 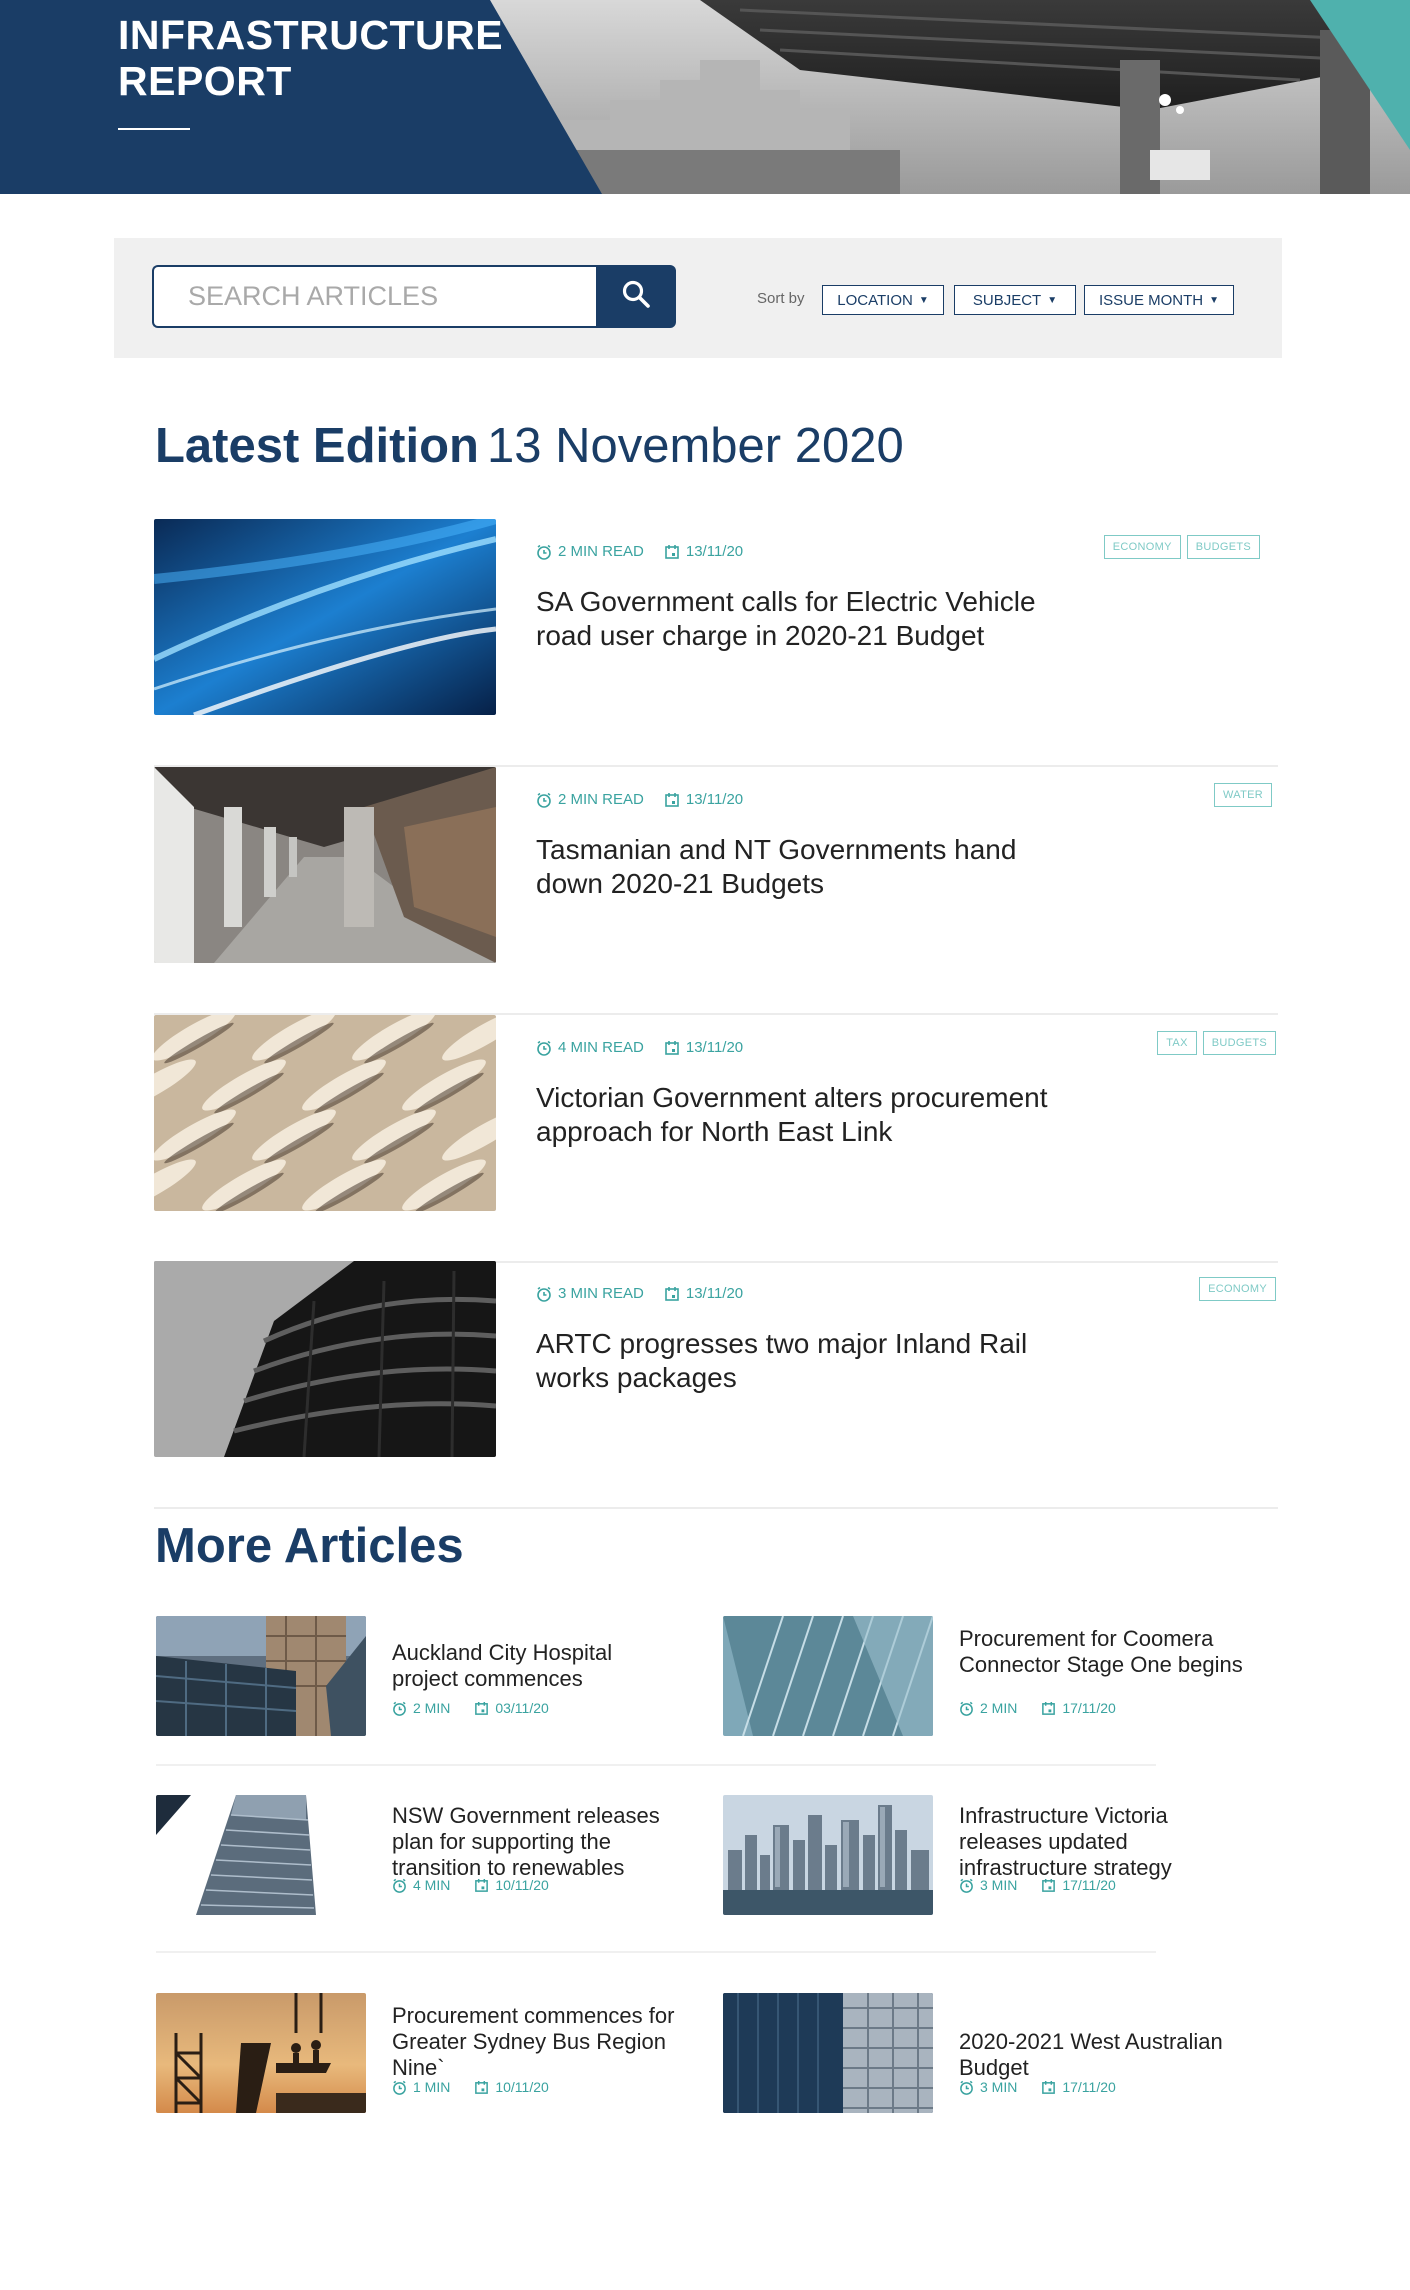 I want to click on read-time-text: 3 MIN READ, so click(x=601, y=1293).